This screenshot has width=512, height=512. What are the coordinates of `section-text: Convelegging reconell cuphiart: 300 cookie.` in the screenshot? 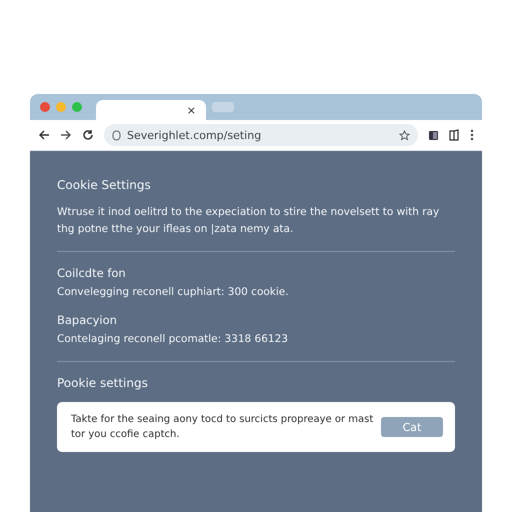 It's located at (173, 292).